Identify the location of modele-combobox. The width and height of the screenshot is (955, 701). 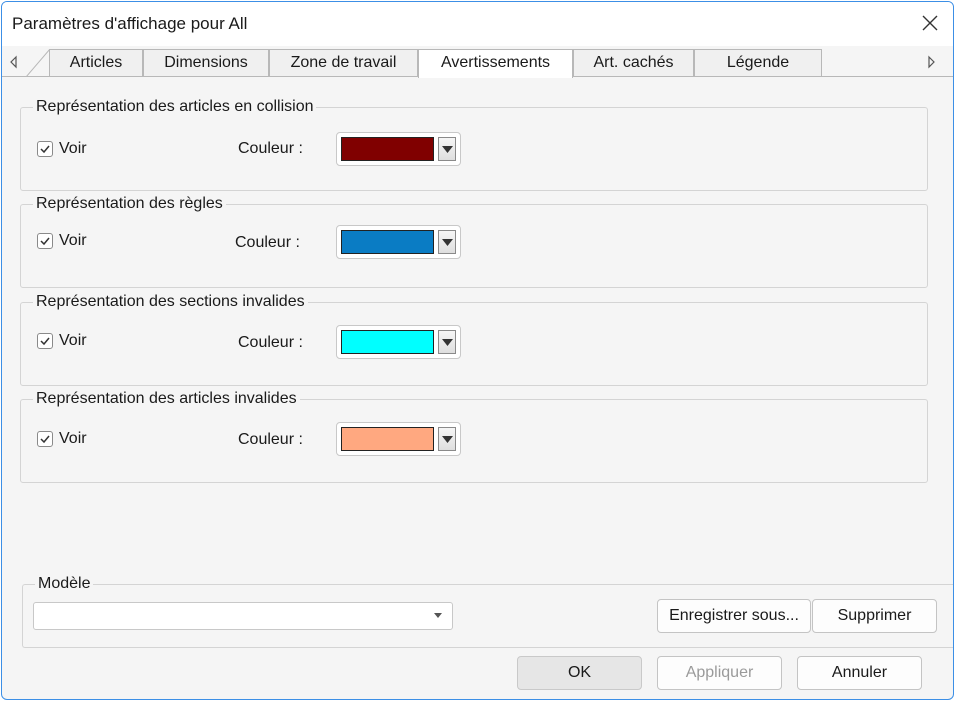
(243, 616).